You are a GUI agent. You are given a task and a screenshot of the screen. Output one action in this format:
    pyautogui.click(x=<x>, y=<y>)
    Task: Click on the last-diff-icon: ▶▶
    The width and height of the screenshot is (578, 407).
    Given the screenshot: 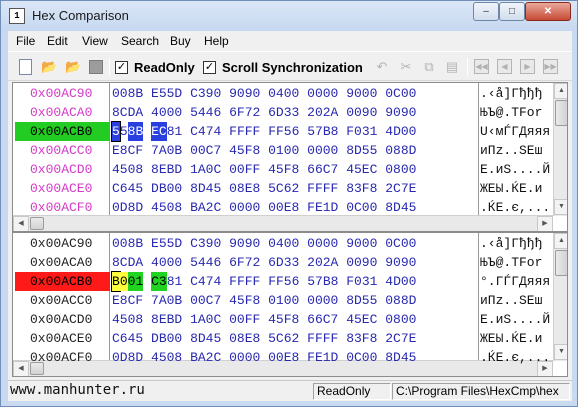 What is the action you would take?
    pyautogui.click(x=550, y=66)
    